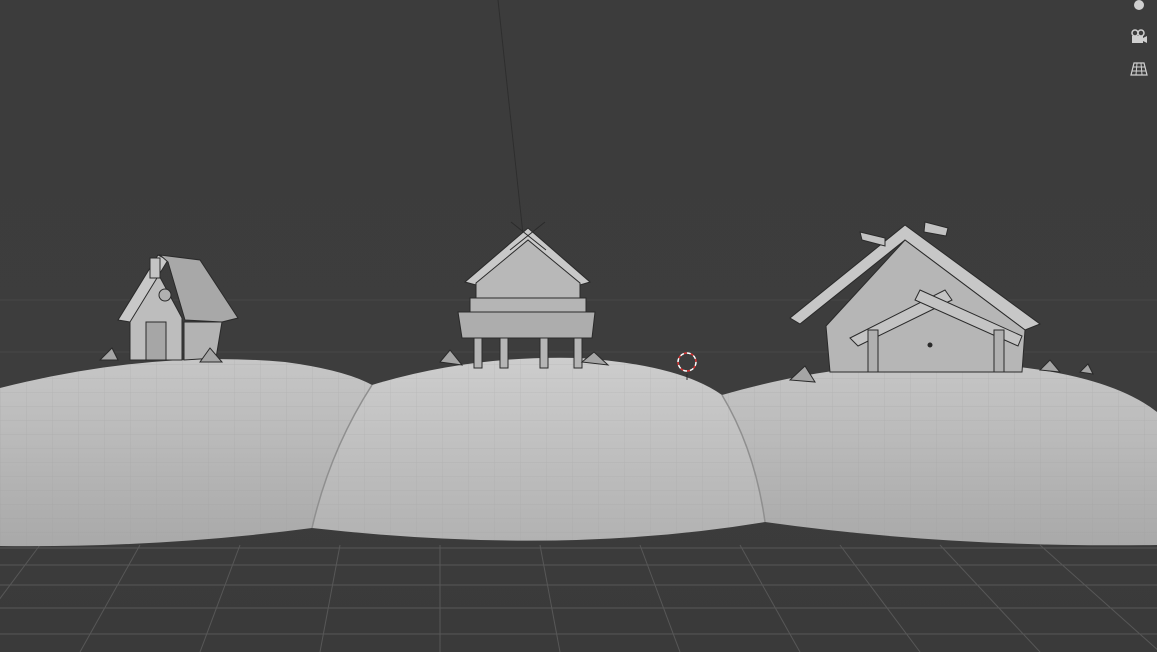 The width and height of the screenshot is (1157, 652). Describe the element at coordinates (524, 295) in the screenshot. I see `house-center` at that location.